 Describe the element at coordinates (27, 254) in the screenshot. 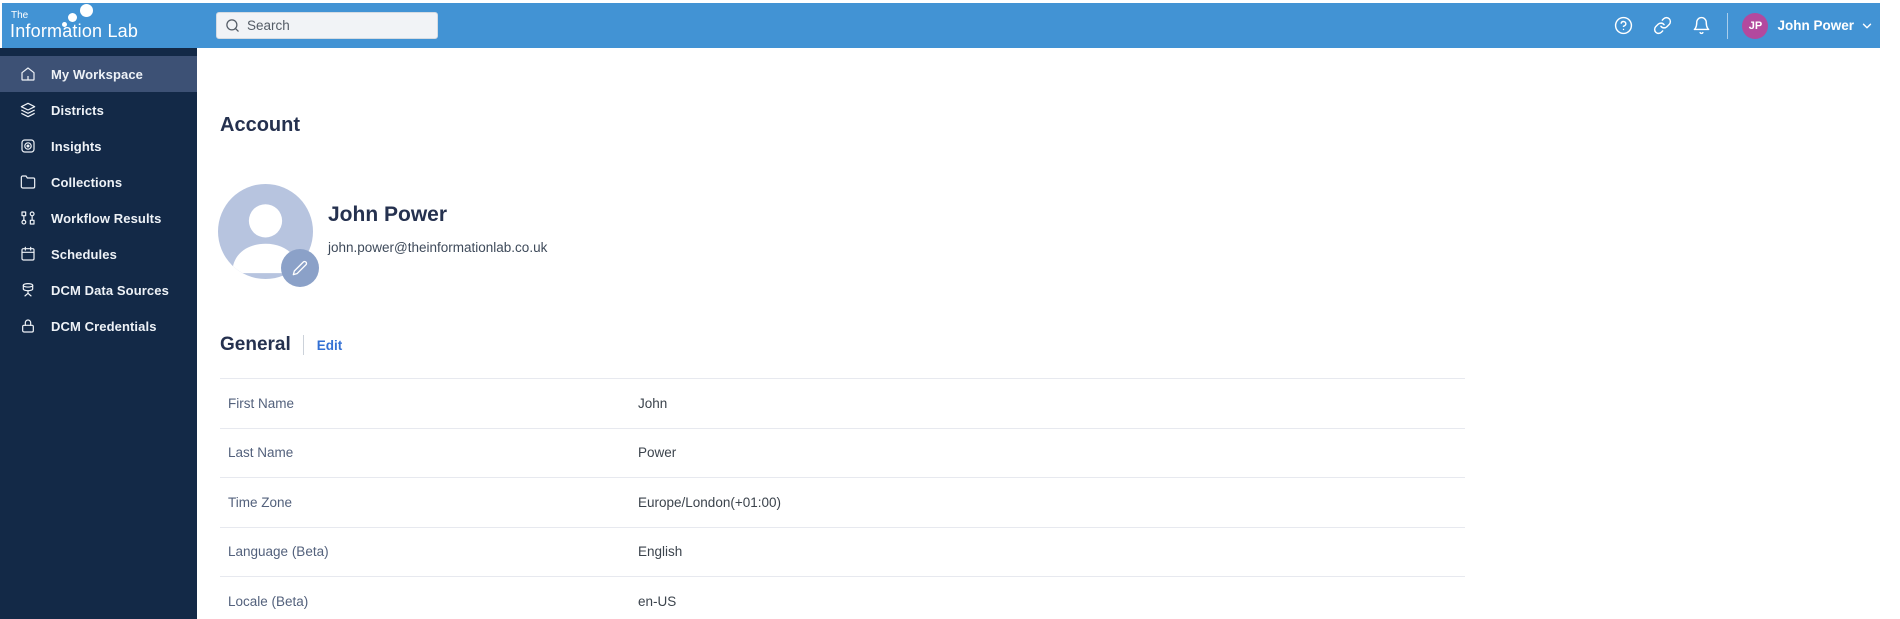

I see `calendar-icon` at that location.